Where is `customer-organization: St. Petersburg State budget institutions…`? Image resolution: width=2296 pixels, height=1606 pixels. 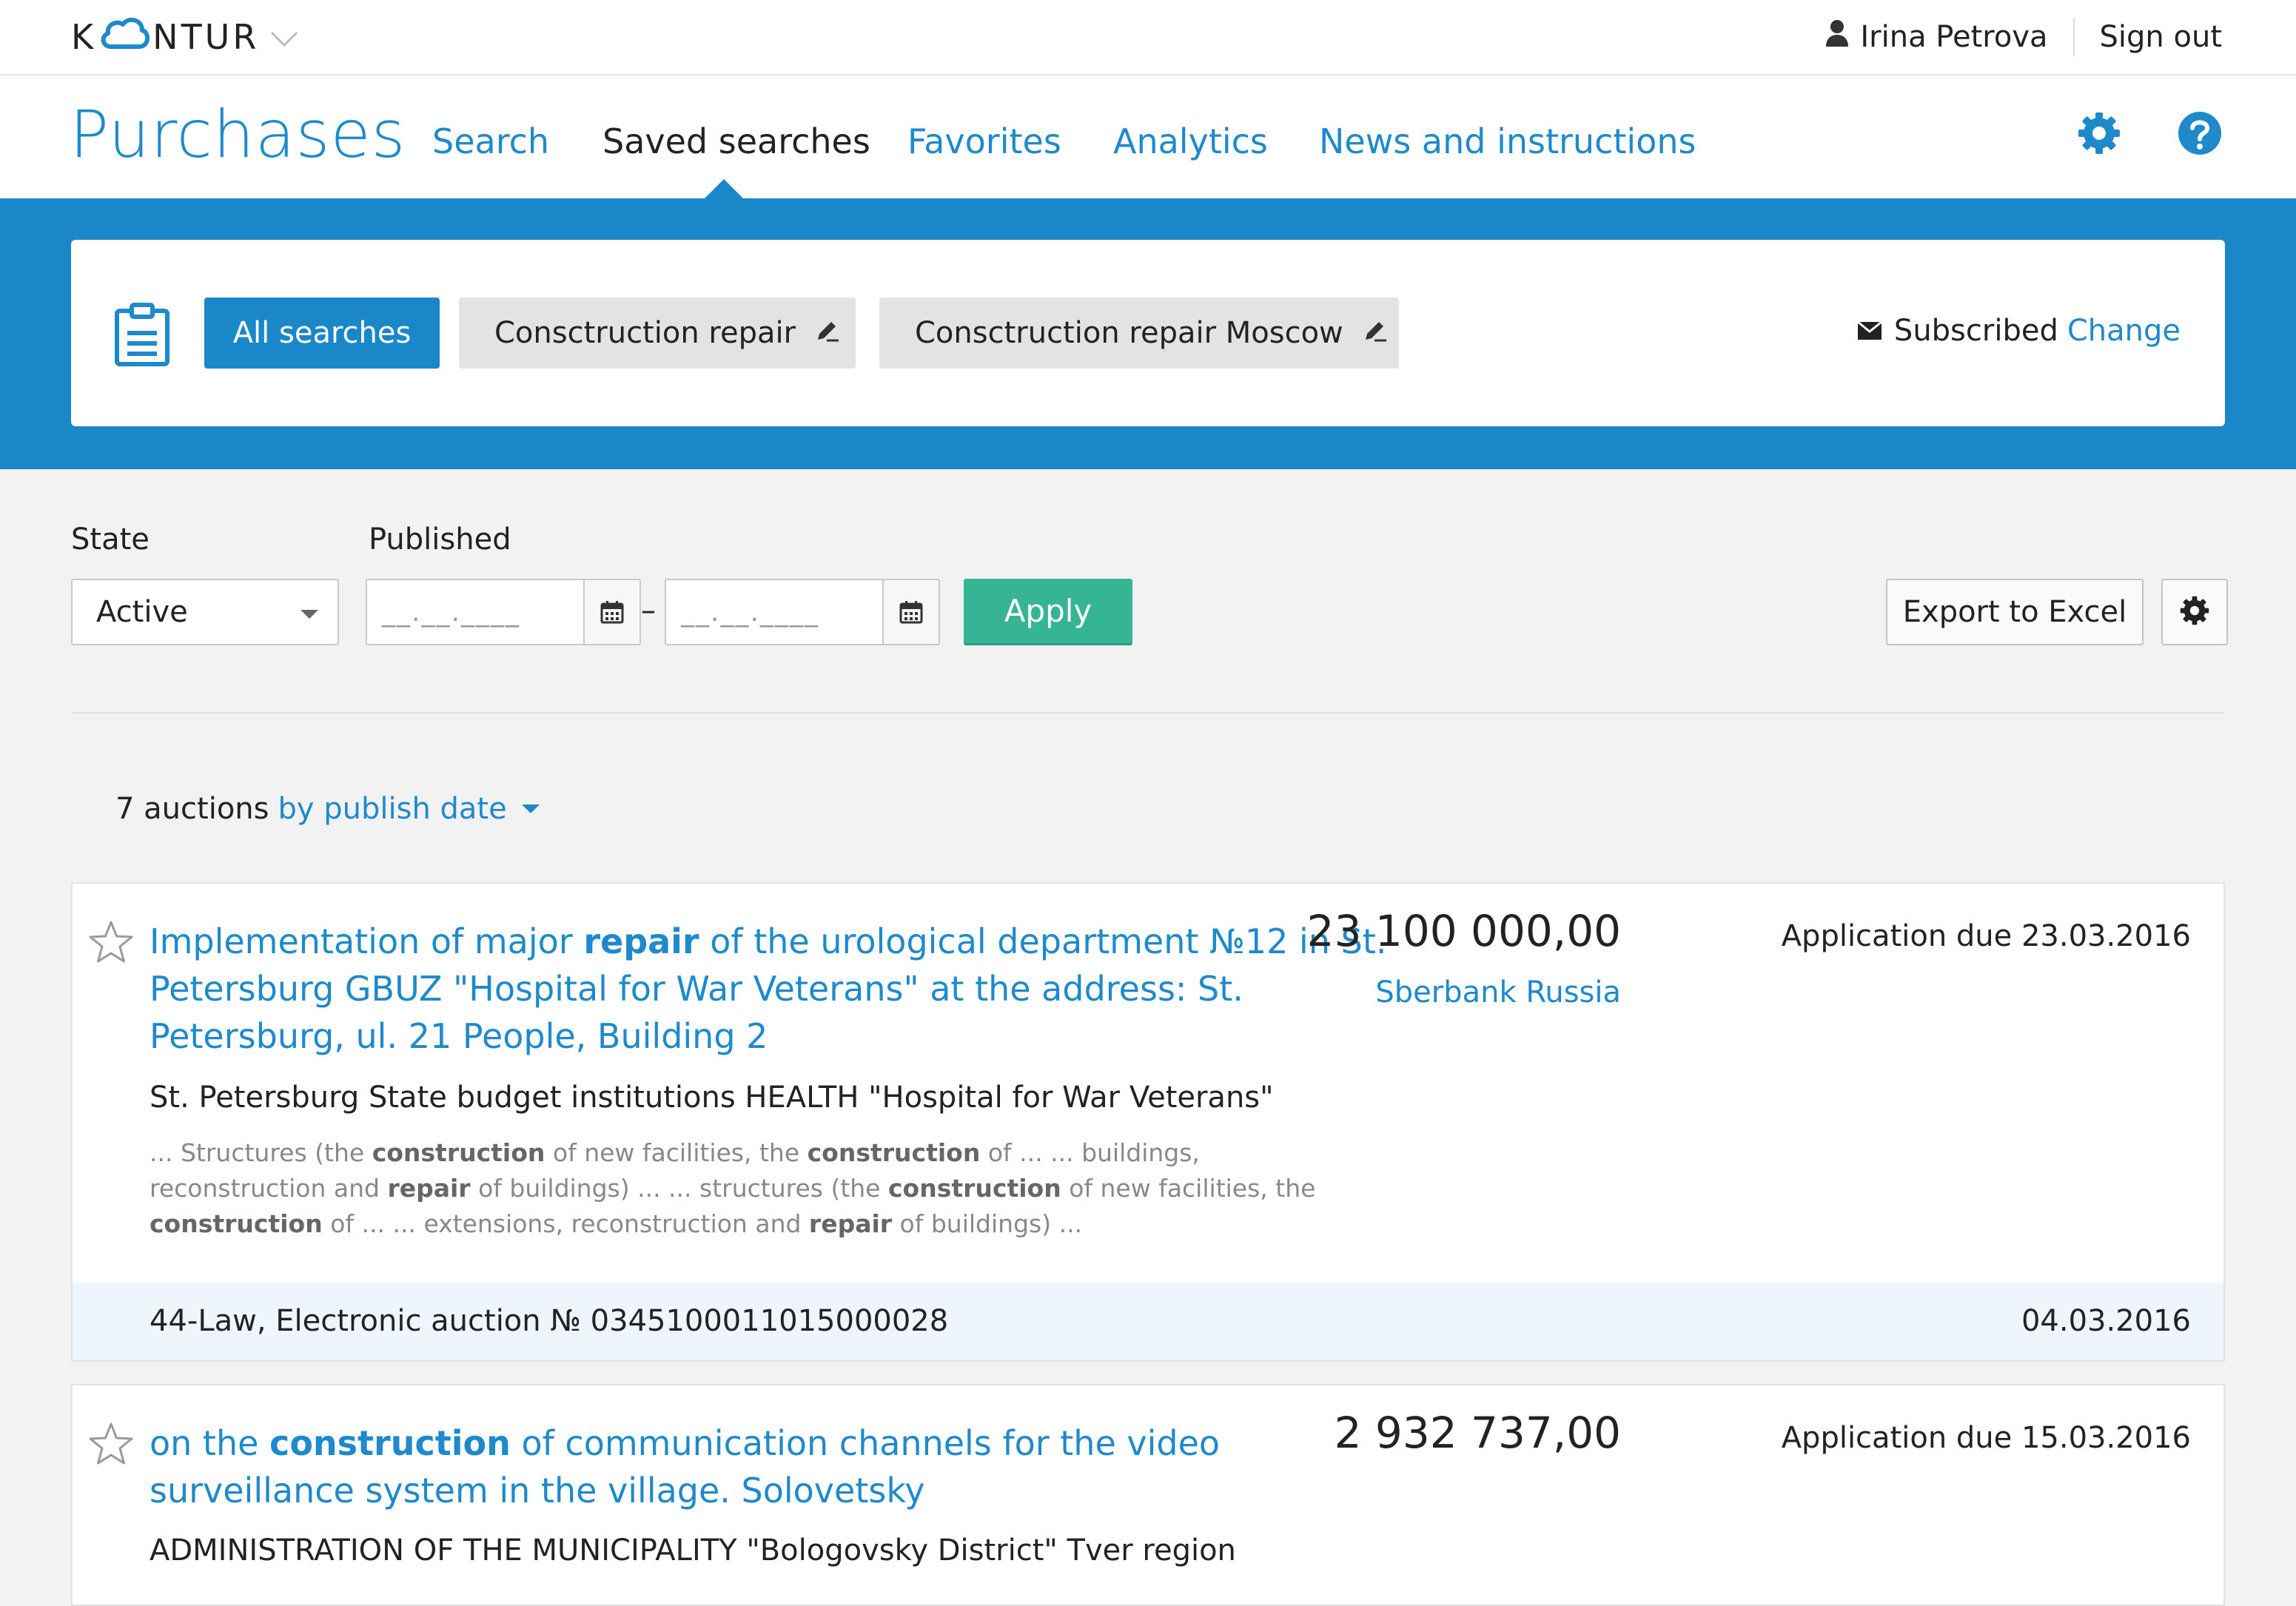 customer-organization: St. Petersburg State budget institutions… is located at coordinates (712, 1098).